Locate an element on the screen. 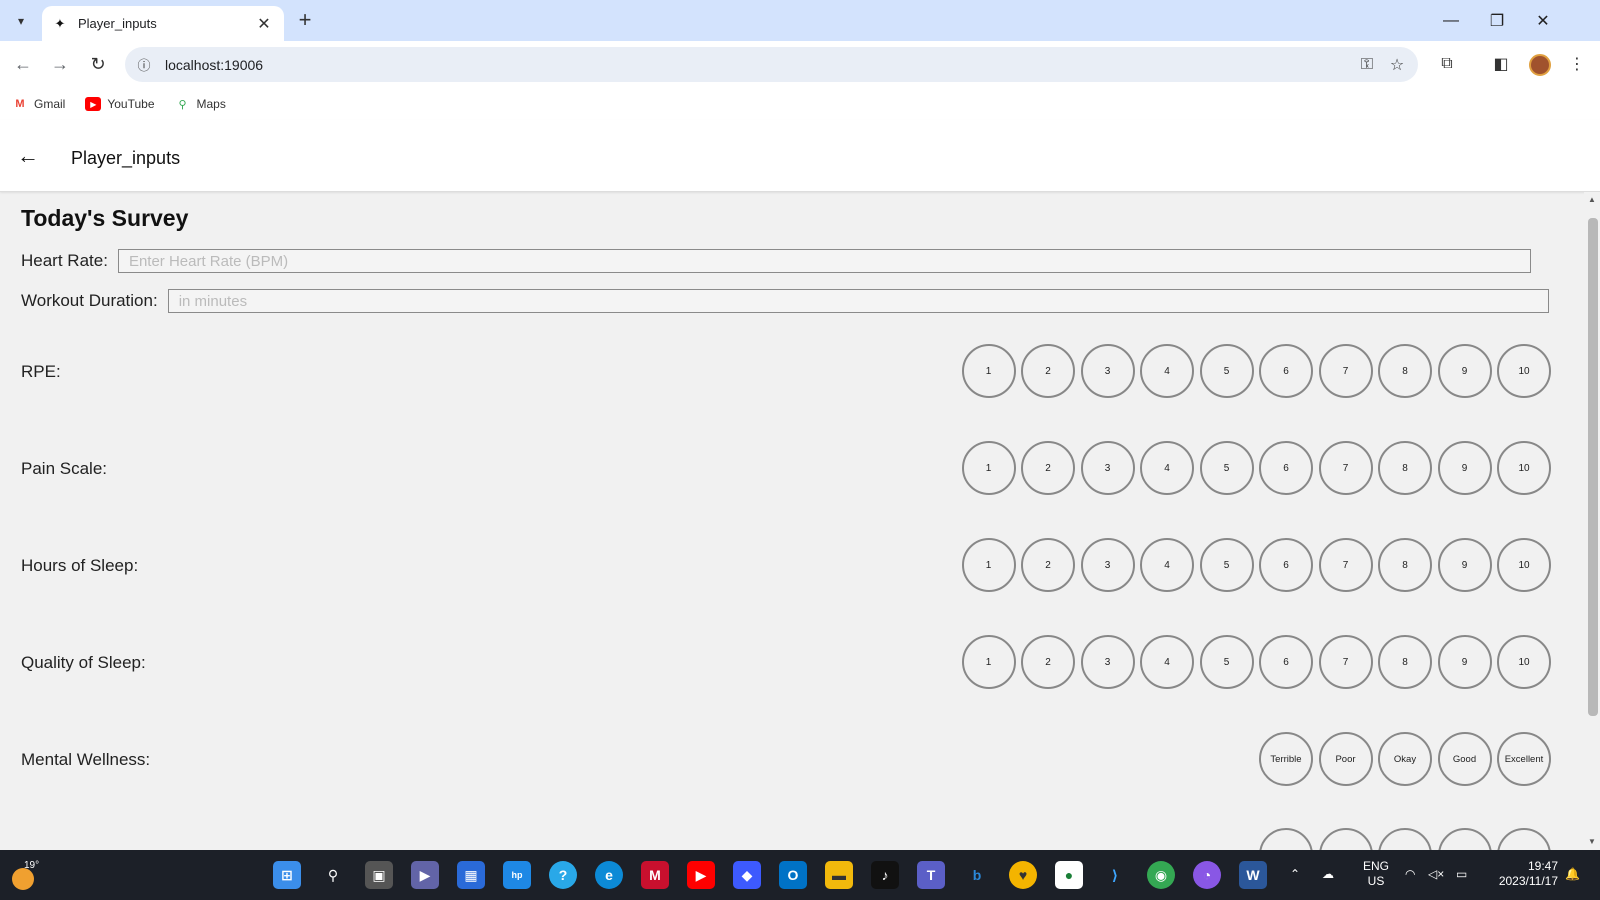 The width and height of the screenshot is (1600, 900). outlook-icon: O is located at coordinates (793, 875).